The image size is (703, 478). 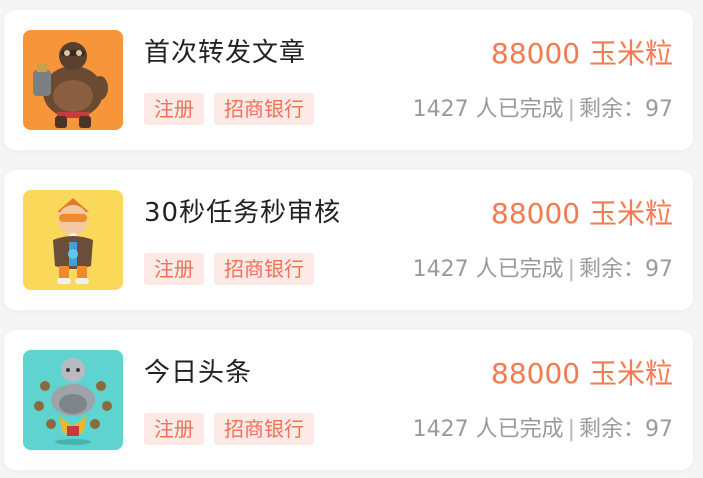 I want to click on task-title: 首次转发文章, so click(x=225, y=53).